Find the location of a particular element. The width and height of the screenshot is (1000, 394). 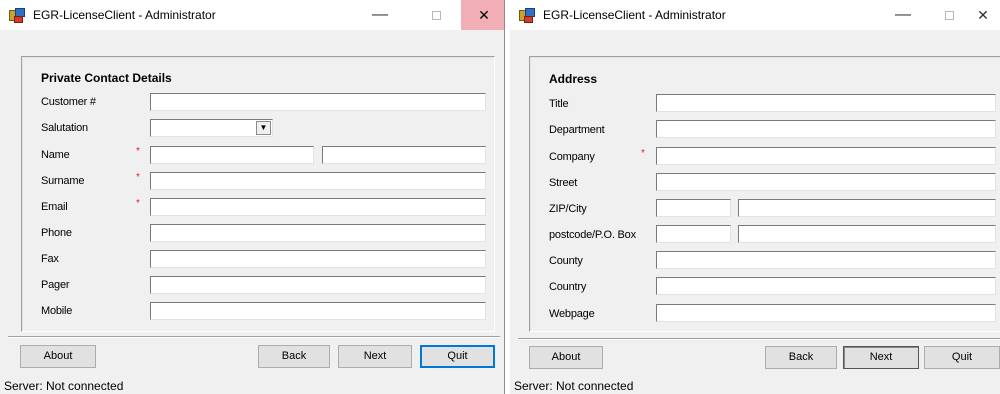

company-field is located at coordinates (826, 156).